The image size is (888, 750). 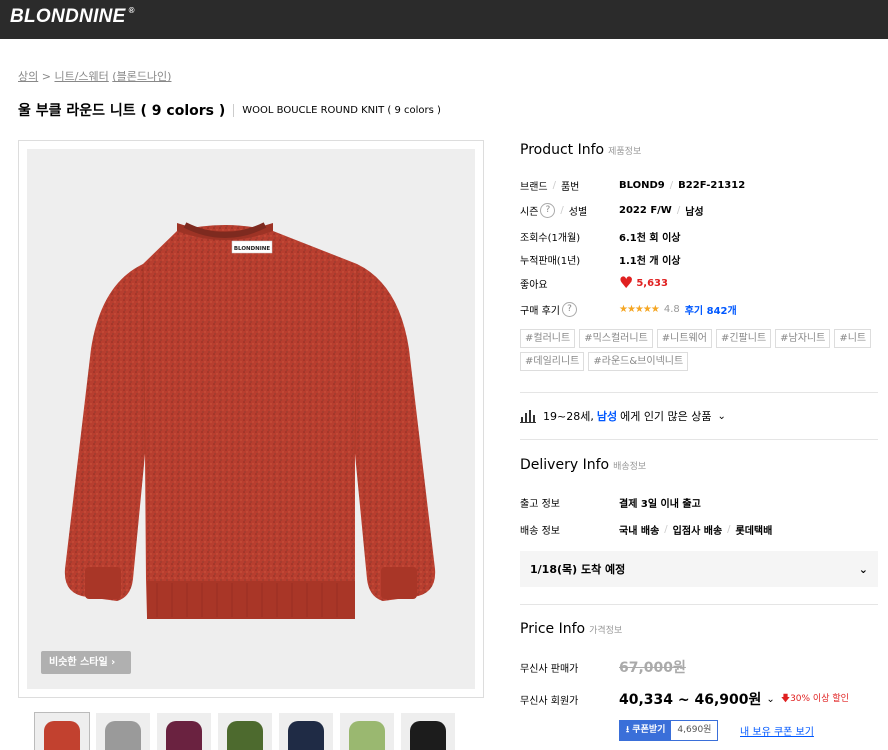 What do you see at coordinates (650, 238) in the screenshot?
I see `views-value: 6.1천 회 이상` at bounding box center [650, 238].